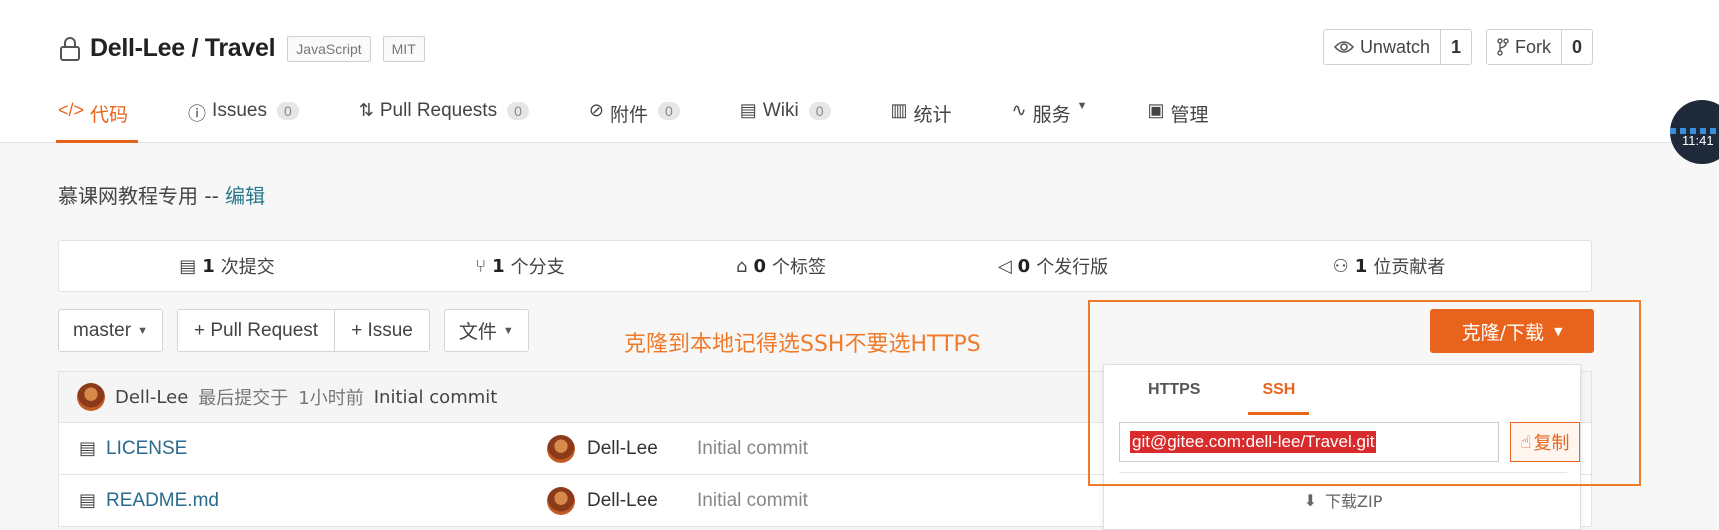  What do you see at coordinates (381, 330) in the screenshot?
I see `new-issue-button: + Issue` at bounding box center [381, 330].